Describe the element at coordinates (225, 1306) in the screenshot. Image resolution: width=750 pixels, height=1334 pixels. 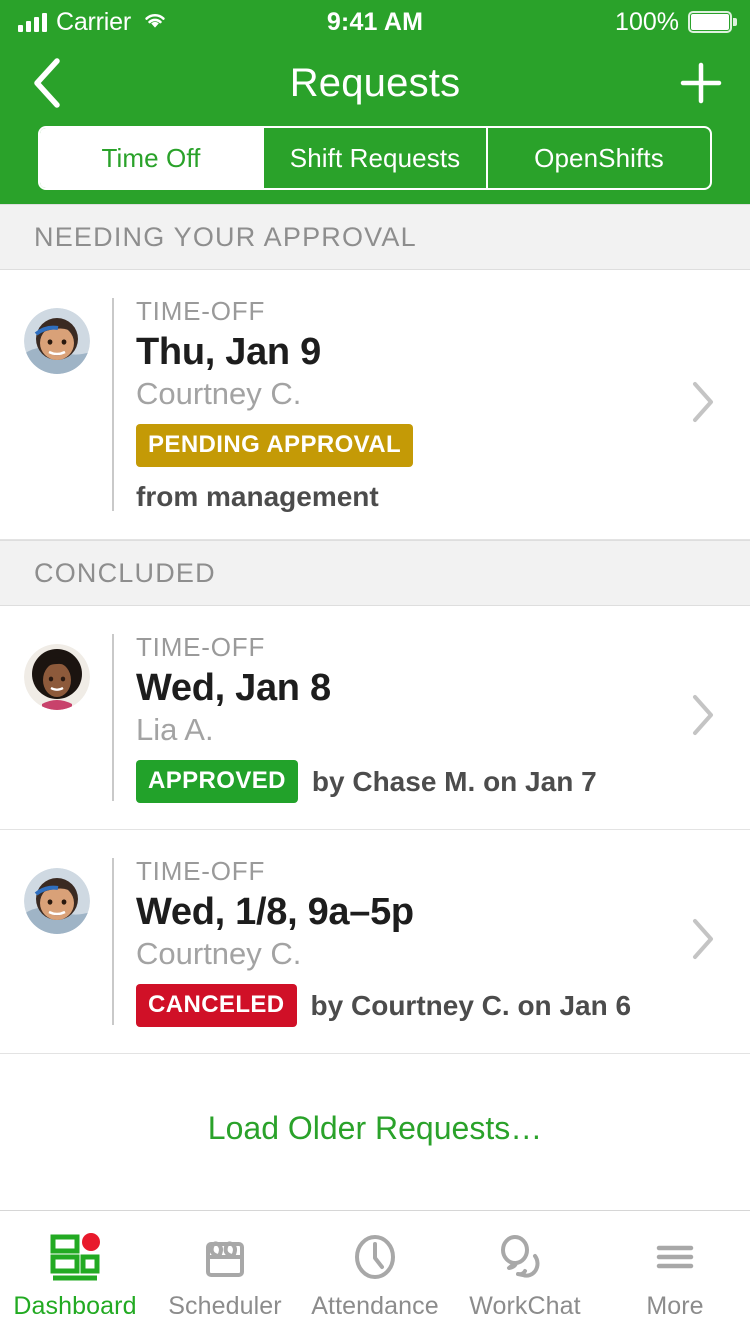
I see `tab-label: Scheduler` at that location.